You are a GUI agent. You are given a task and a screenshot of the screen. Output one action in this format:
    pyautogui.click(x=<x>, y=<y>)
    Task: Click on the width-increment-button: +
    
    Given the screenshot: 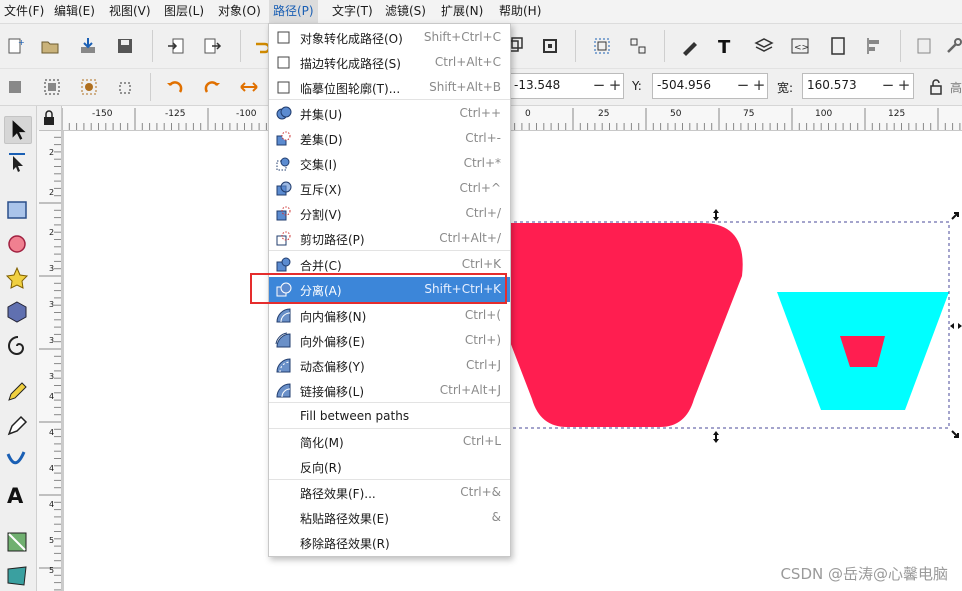 What is the action you would take?
    pyautogui.click(x=904, y=85)
    